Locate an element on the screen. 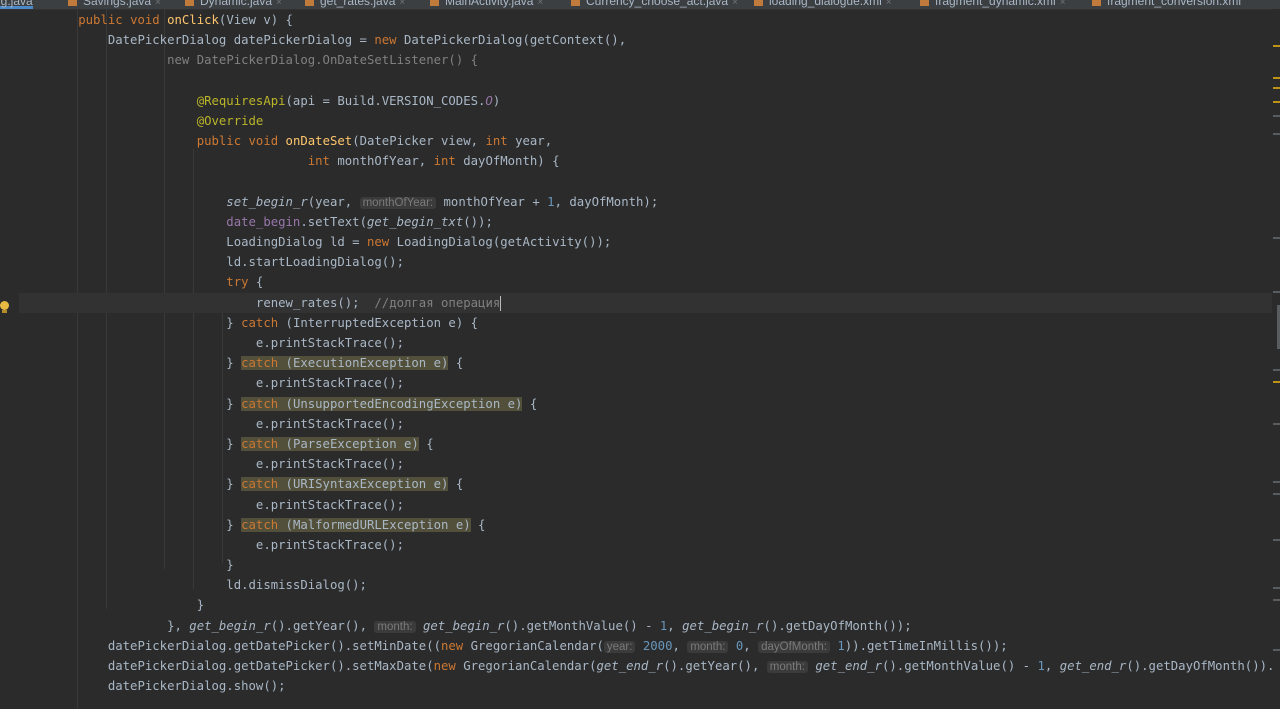  tab-label: fragment_conversion.xml is located at coordinates (1174, 4).